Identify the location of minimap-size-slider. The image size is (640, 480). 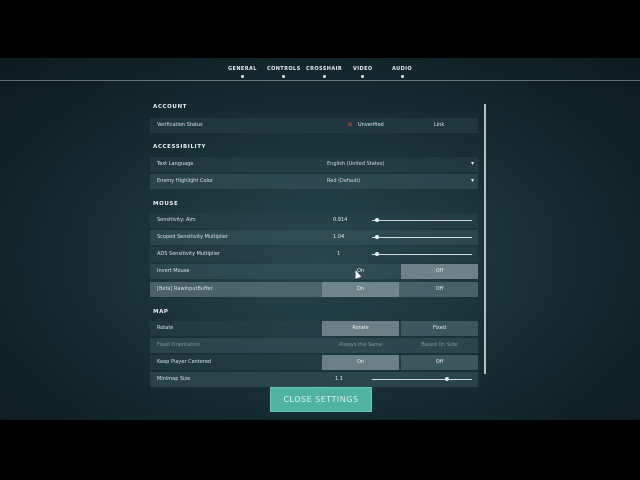
(422, 379).